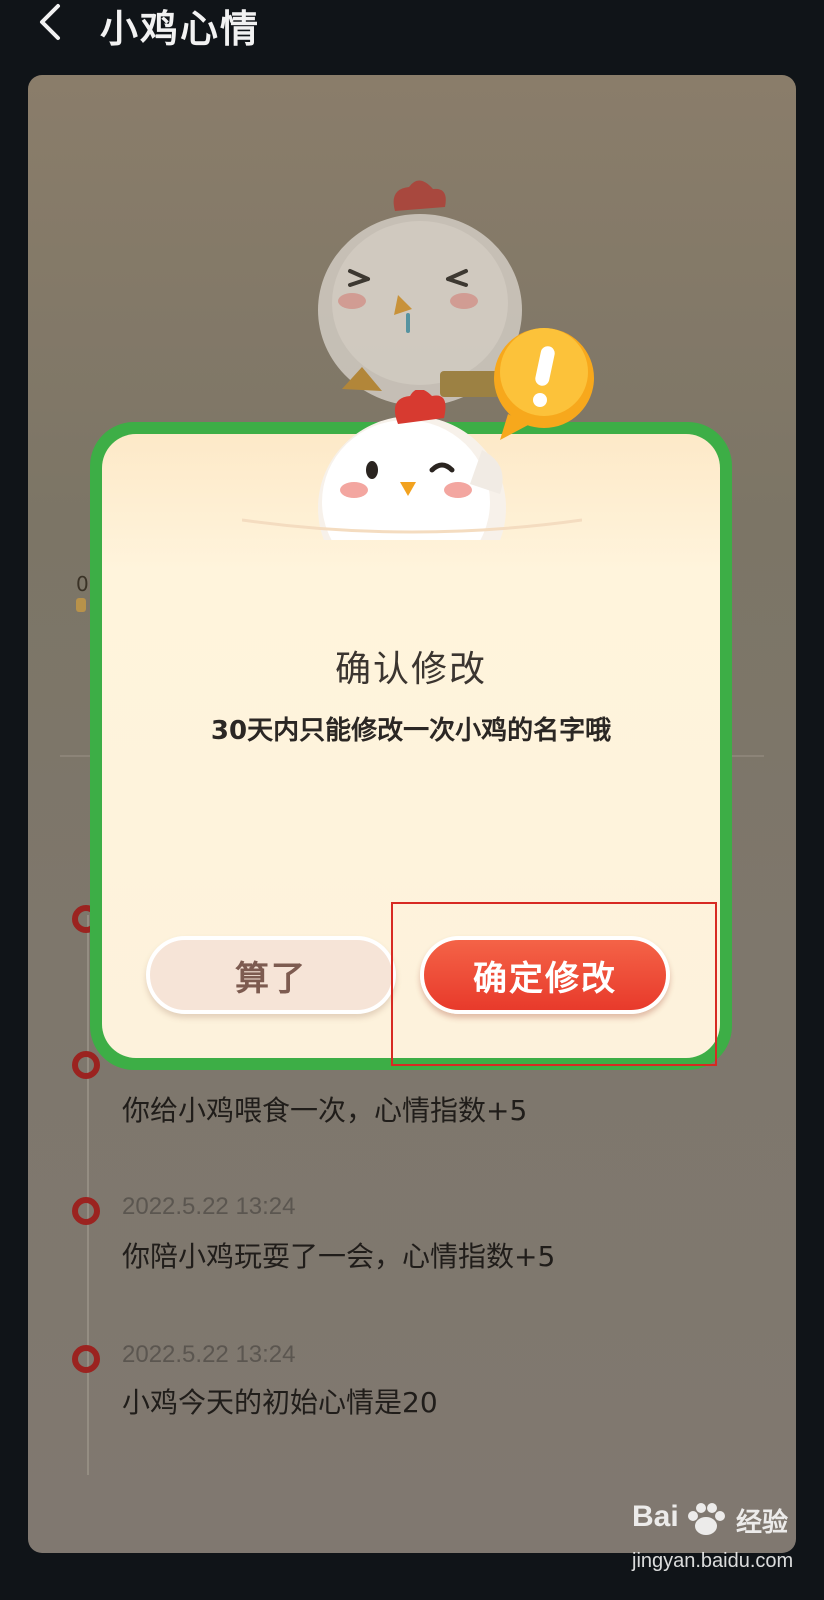  I want to click on paw-icon, so click(706, 1519).